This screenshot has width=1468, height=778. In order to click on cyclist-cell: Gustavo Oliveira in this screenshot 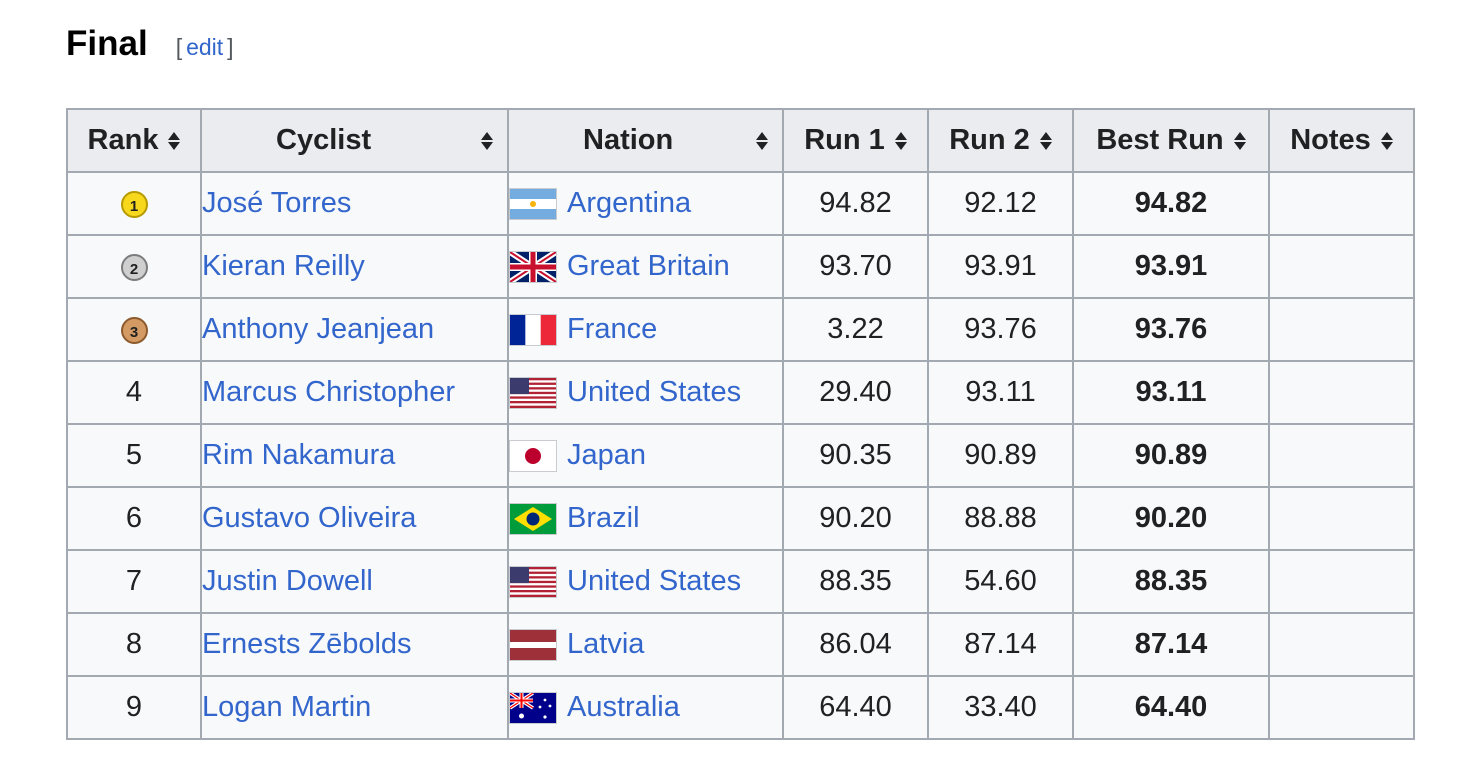, I will do `click(354, 518)`.